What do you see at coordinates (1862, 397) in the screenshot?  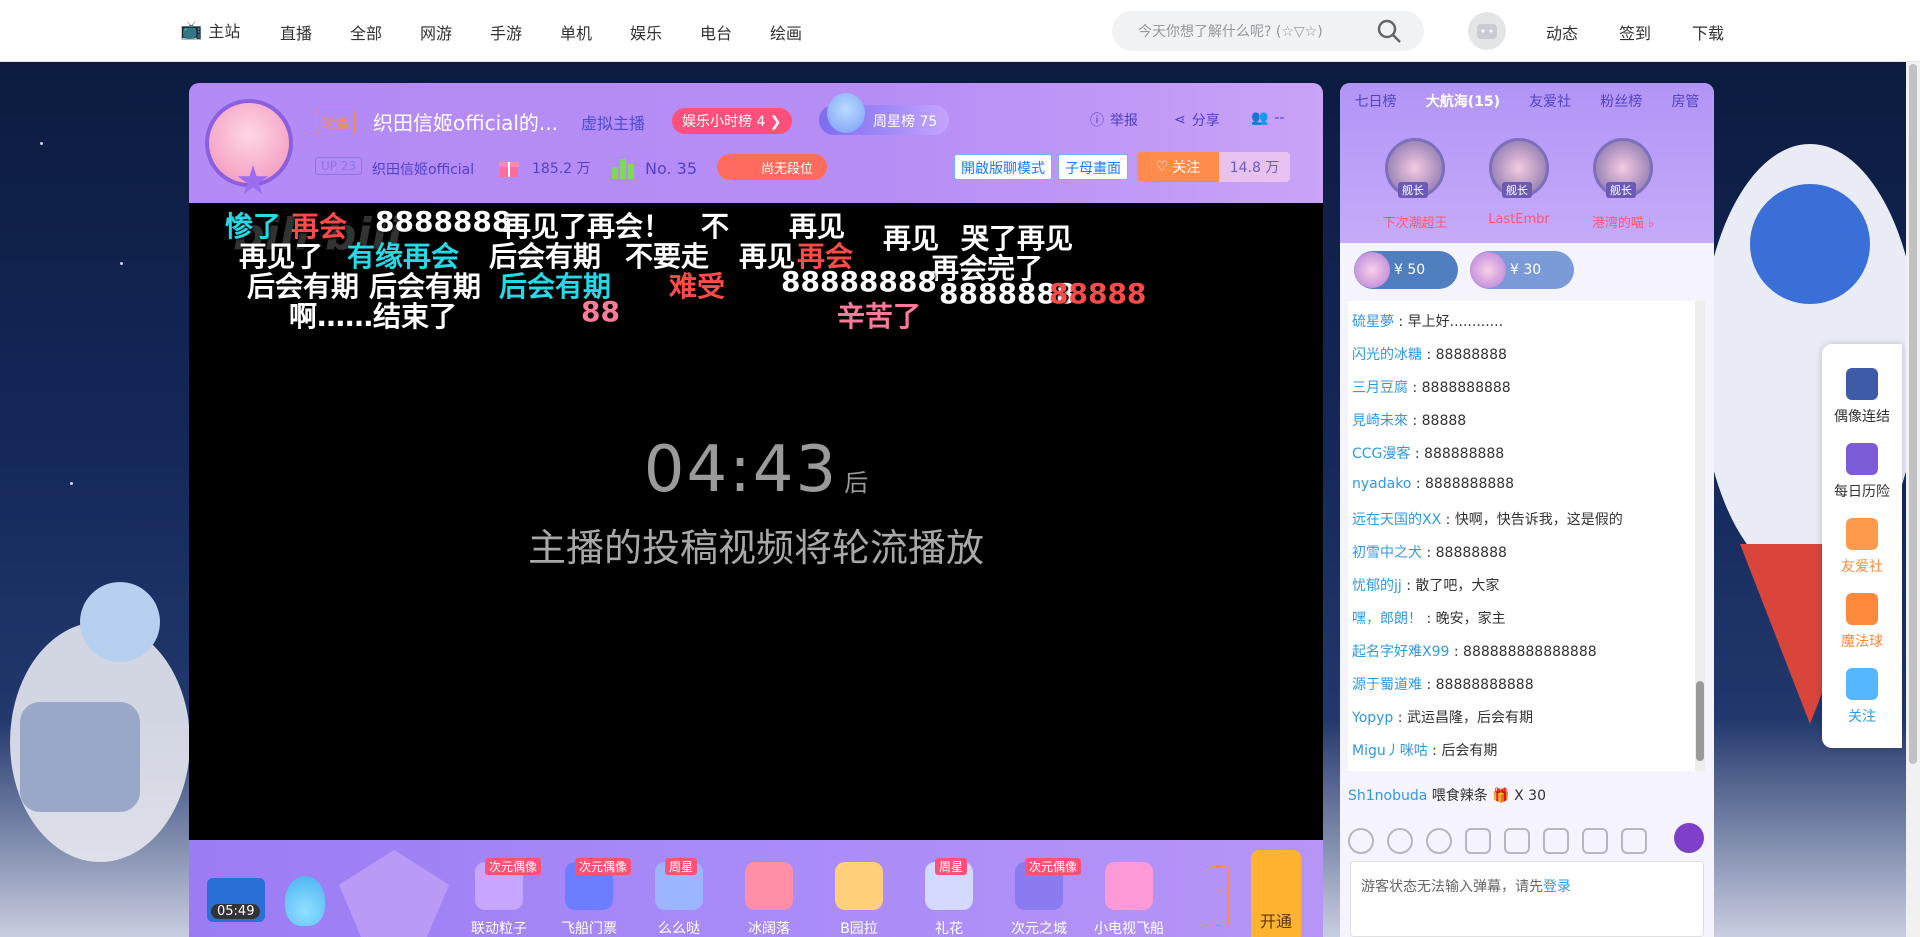 I see `quick-item: 偶像连结` at bounding box center [1862, 397].